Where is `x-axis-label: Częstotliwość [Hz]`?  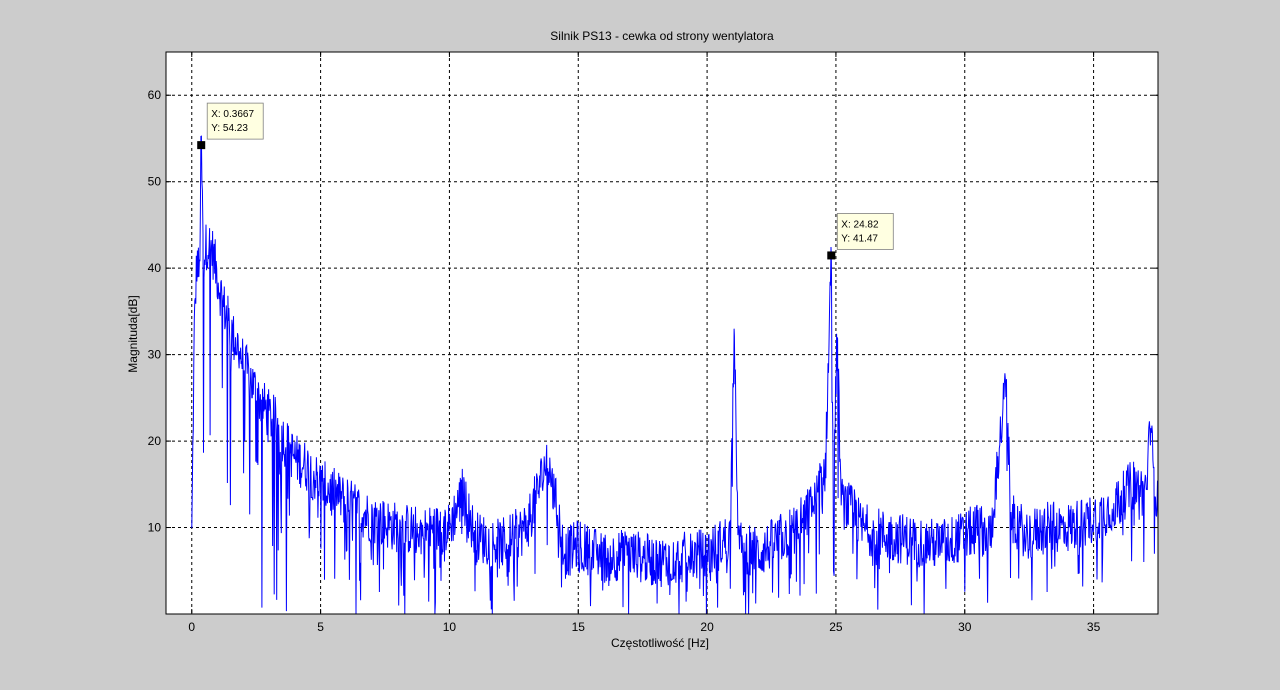 x-axis-label: Częstotliwość [Hz] is located at coordinates (660, 643).